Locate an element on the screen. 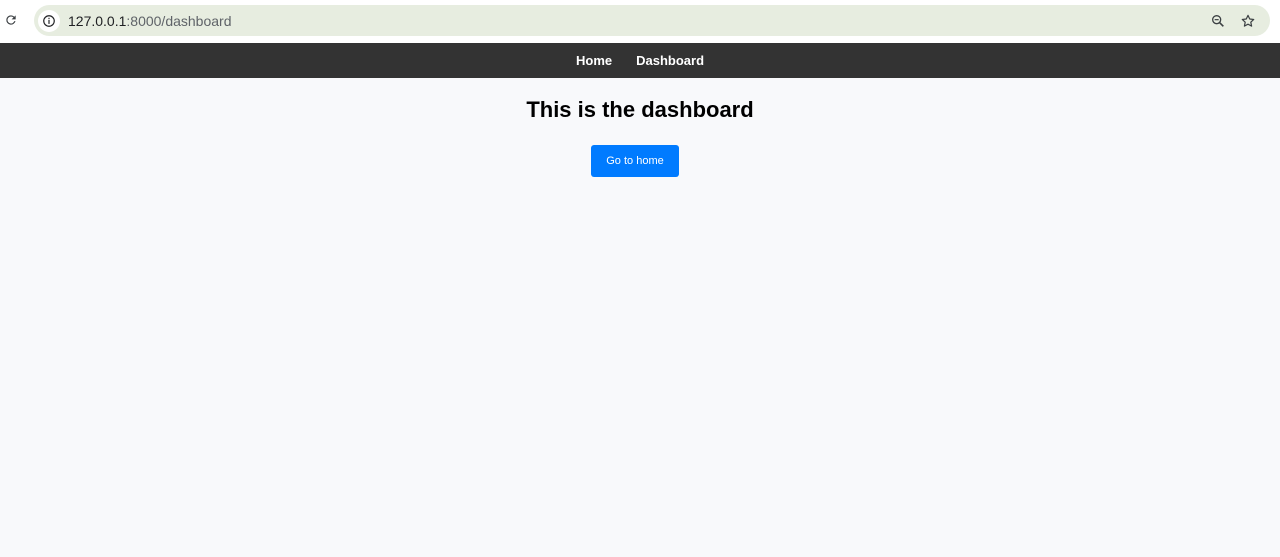 The width and height of the screenshot is (1280, 557). reload-icon is located at coordinates (11, 20).